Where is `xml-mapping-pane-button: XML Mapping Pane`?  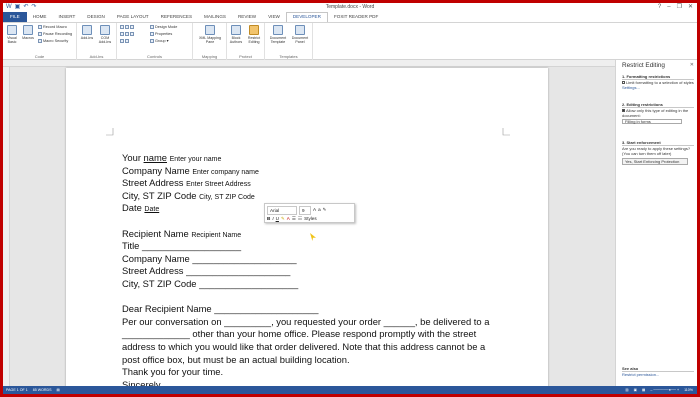
xml-mapping-pane-button: XML Mapping Pane is located at coordinates (210, 34).